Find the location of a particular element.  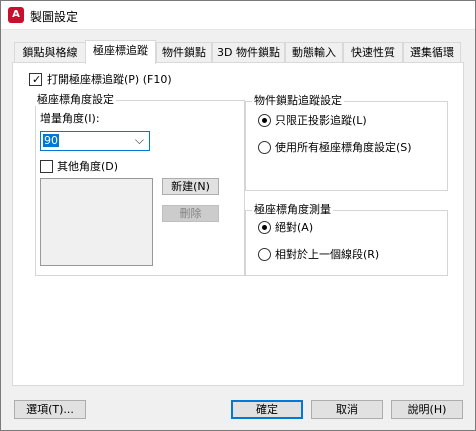

relative-last-segment-label: 相對於上一個線段(R) is located at coordinates (327, 254).